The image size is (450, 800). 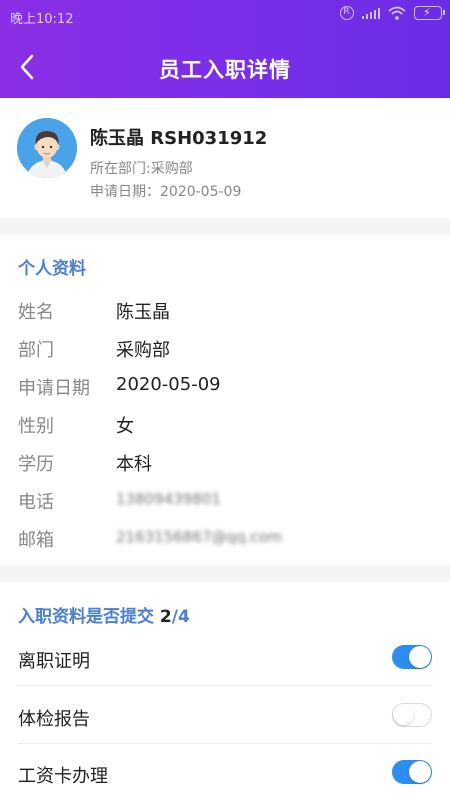 What do you see at coordinates (168, 384) in the screenshot?
I see `row-value-apply-date: 2020-05-09` at bounding box center [168, 384].